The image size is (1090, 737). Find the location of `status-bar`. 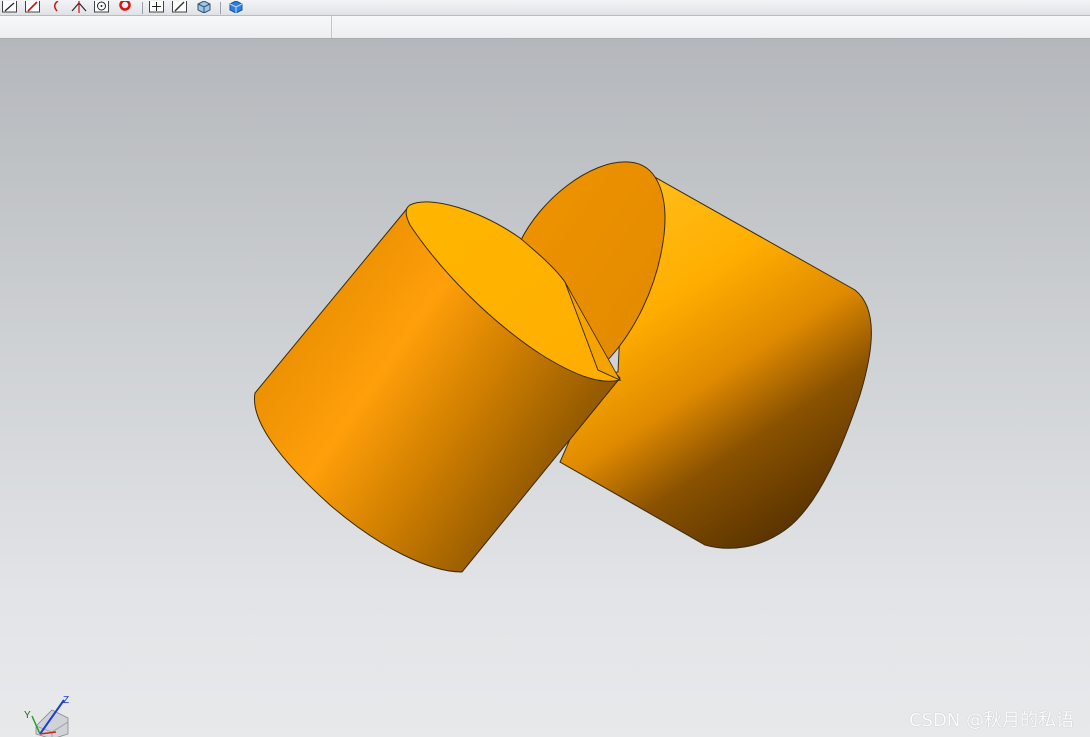

status-bar is located at coordinates (545, 27).